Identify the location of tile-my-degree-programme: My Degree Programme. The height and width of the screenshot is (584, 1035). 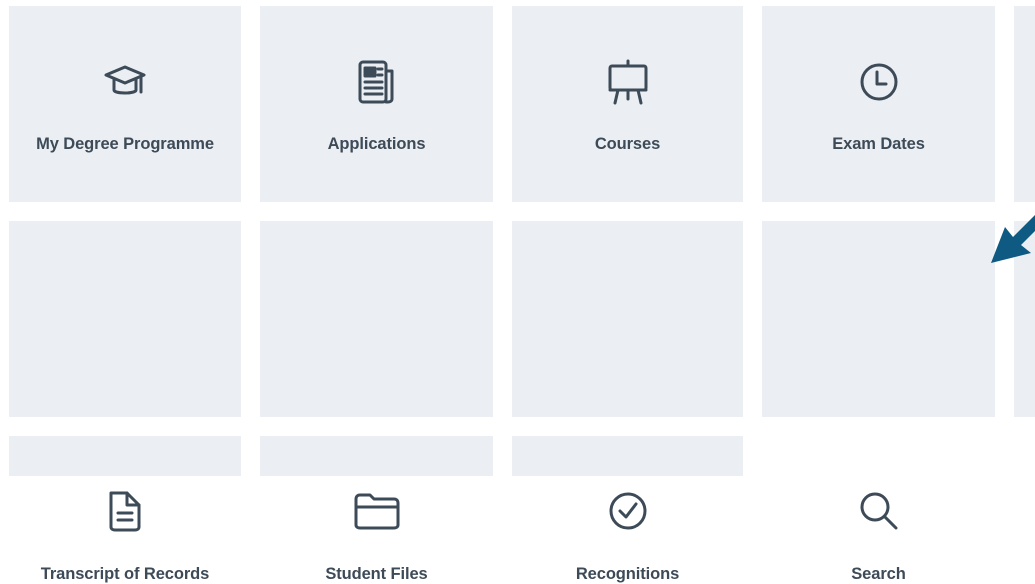
(125, 104).